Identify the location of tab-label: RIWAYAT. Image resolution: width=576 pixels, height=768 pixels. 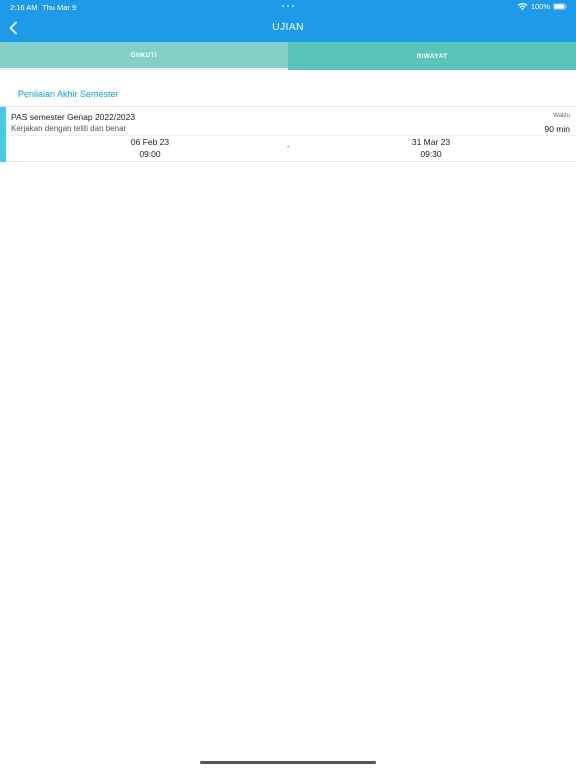
(432, 56).